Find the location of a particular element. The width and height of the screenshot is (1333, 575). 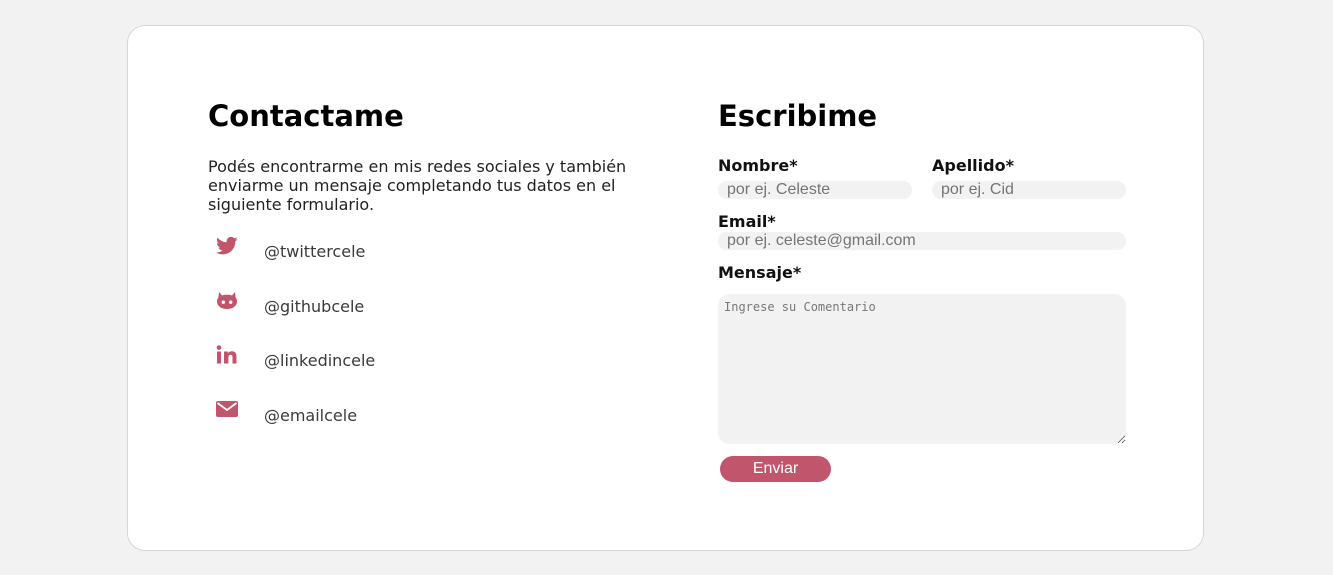

social-link-linkedin: @linkedincele is located at coordinates (366, 360).